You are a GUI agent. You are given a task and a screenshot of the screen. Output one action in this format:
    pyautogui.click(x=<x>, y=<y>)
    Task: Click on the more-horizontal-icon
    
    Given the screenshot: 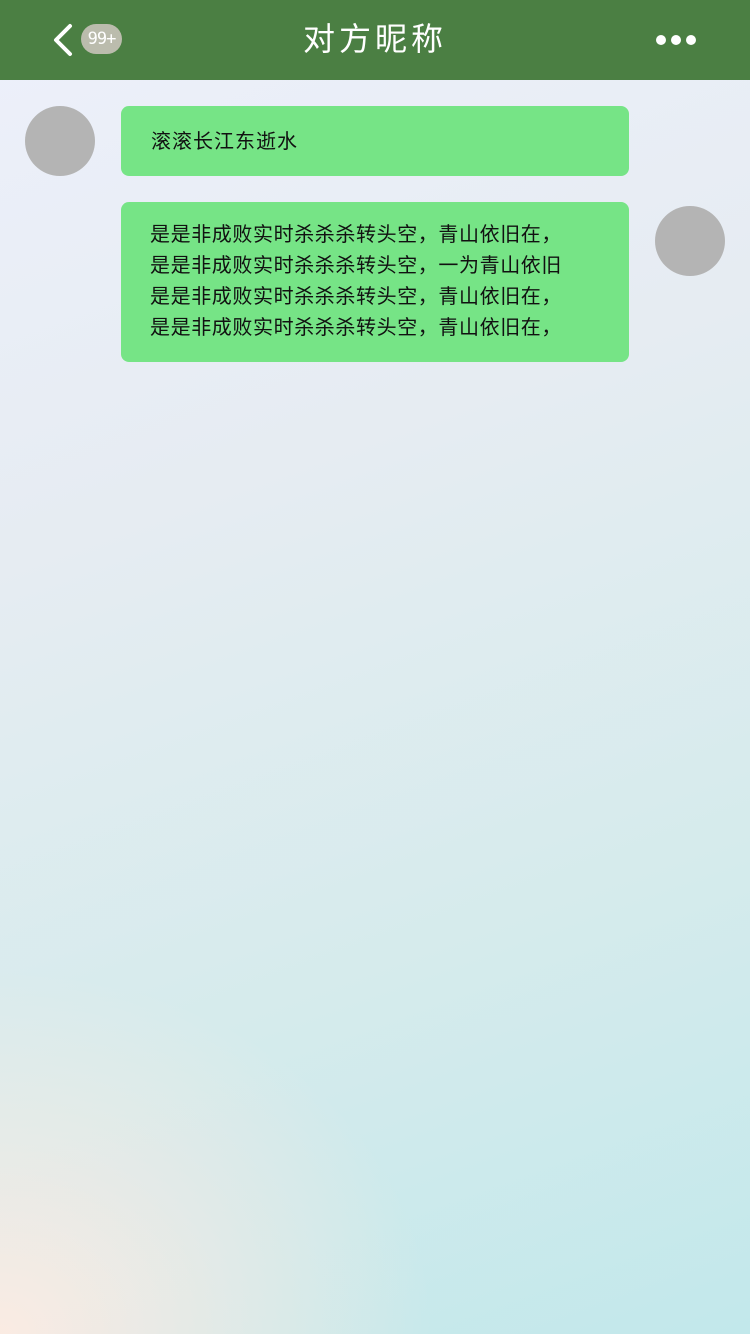 What is the action you would take?
    pyautogui.click(x=676, y=40)
    